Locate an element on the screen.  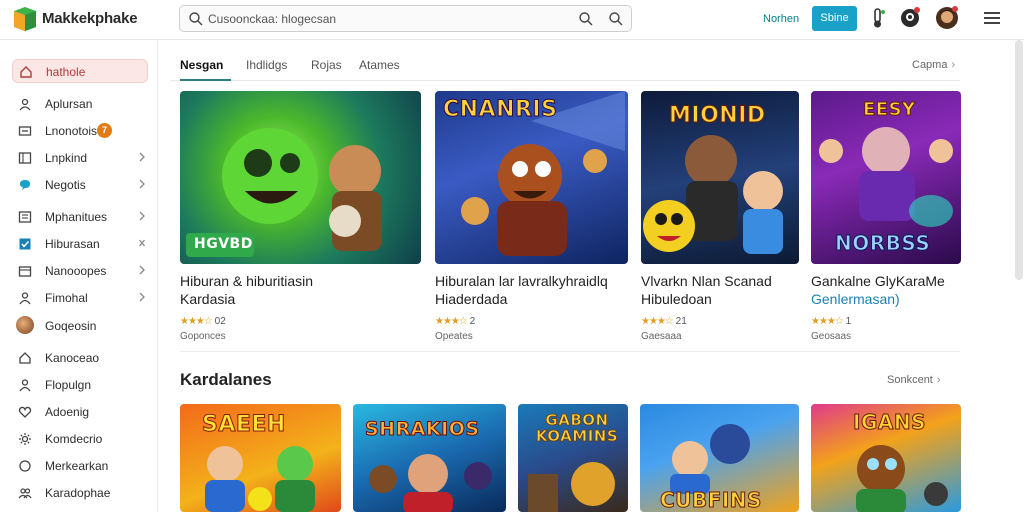
settings-icon is located at coordinates (25, 439).